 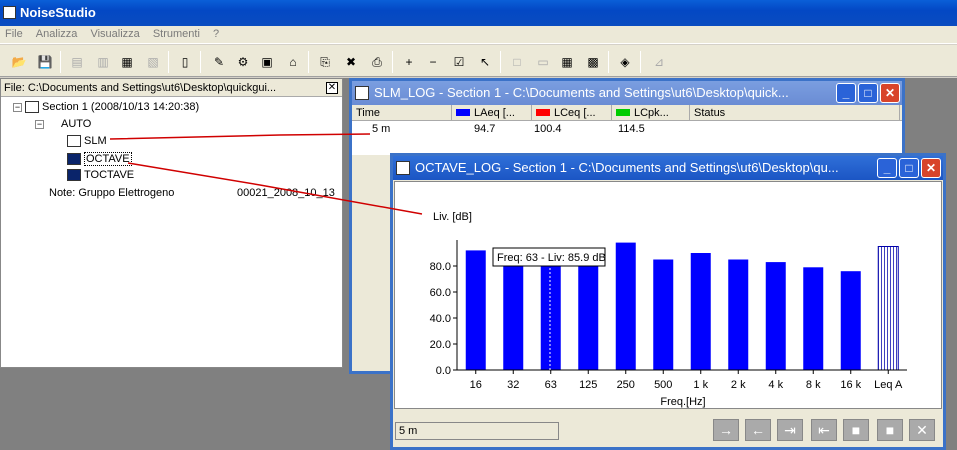 What do you see at coordinates (240, 136) in the screenshot?
I see `slm-connector` at bounding box center [240, 136].